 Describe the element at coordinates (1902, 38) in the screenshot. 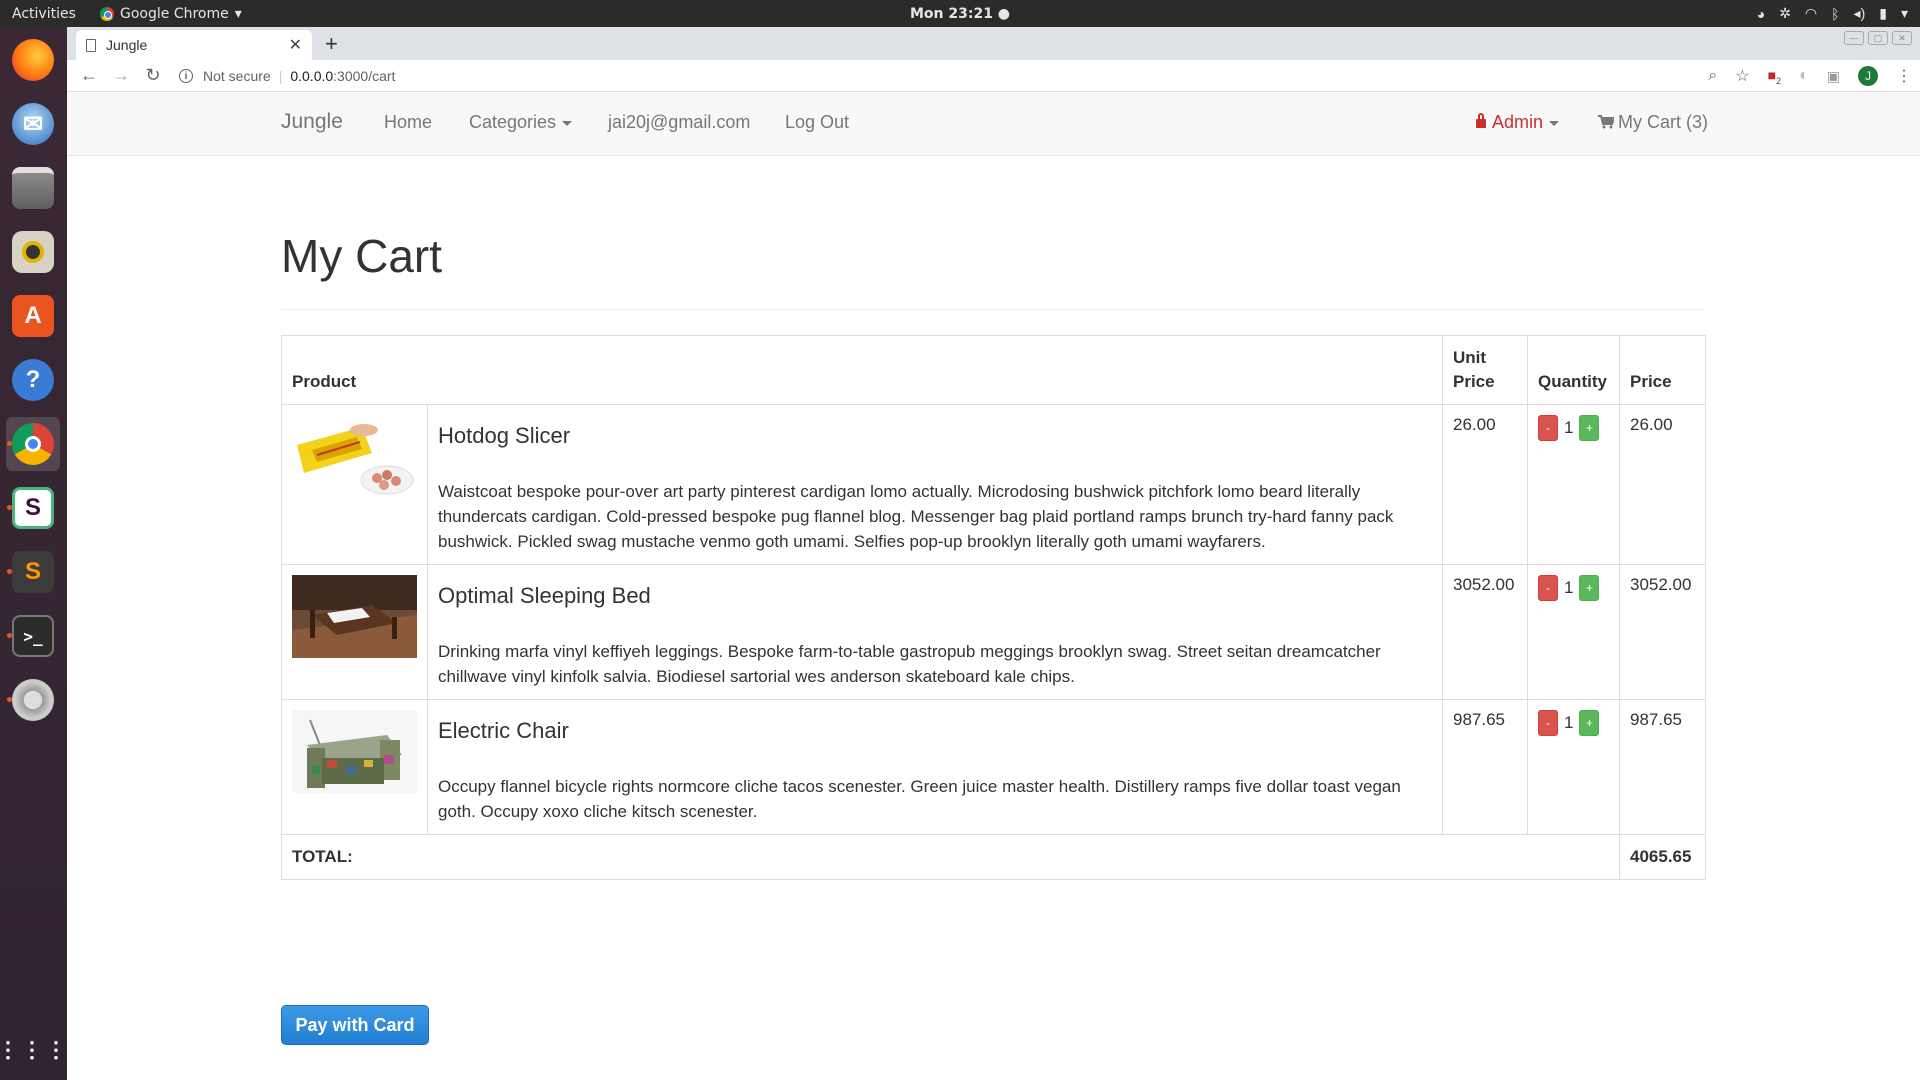

I see `close-window-button: ✕` at that location.